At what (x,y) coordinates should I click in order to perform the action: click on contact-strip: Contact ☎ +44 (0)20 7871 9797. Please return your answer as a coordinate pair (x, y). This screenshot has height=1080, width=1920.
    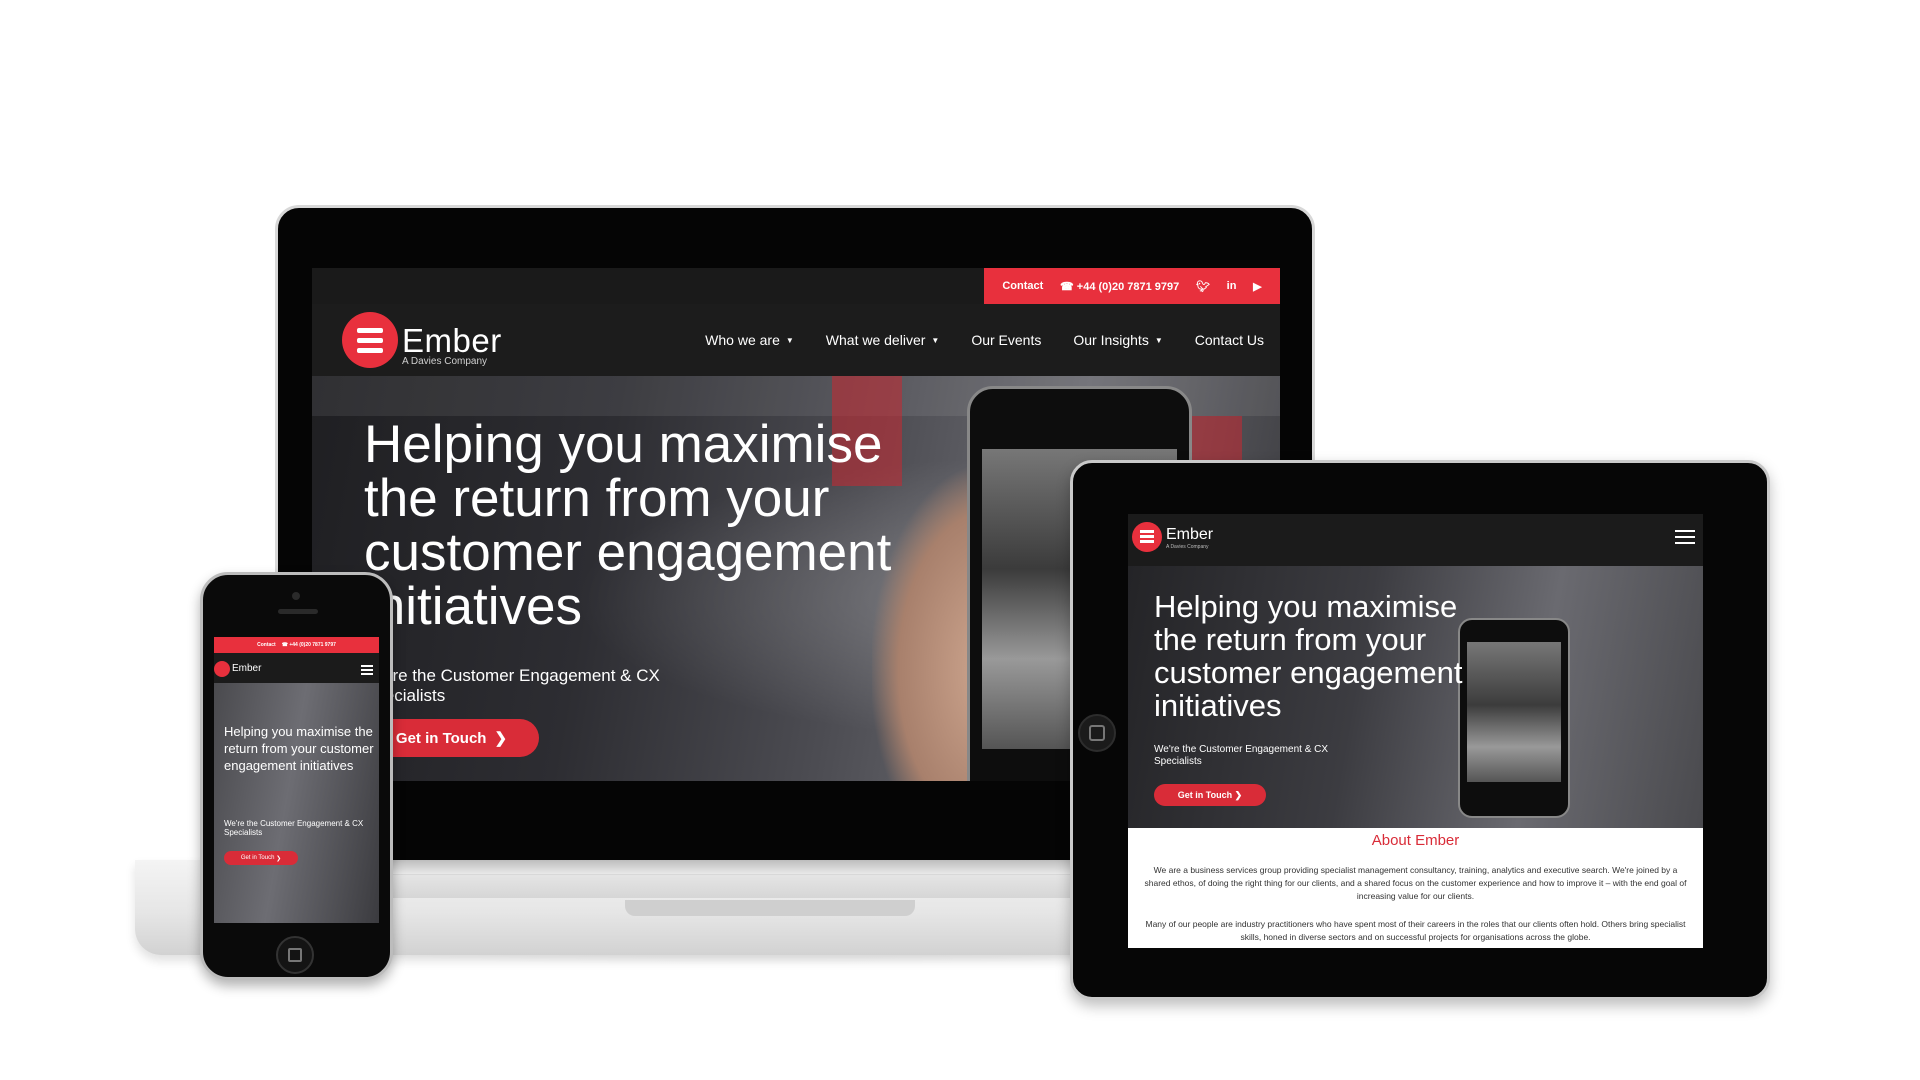
    Looking at the image, I should click on (296, 645).